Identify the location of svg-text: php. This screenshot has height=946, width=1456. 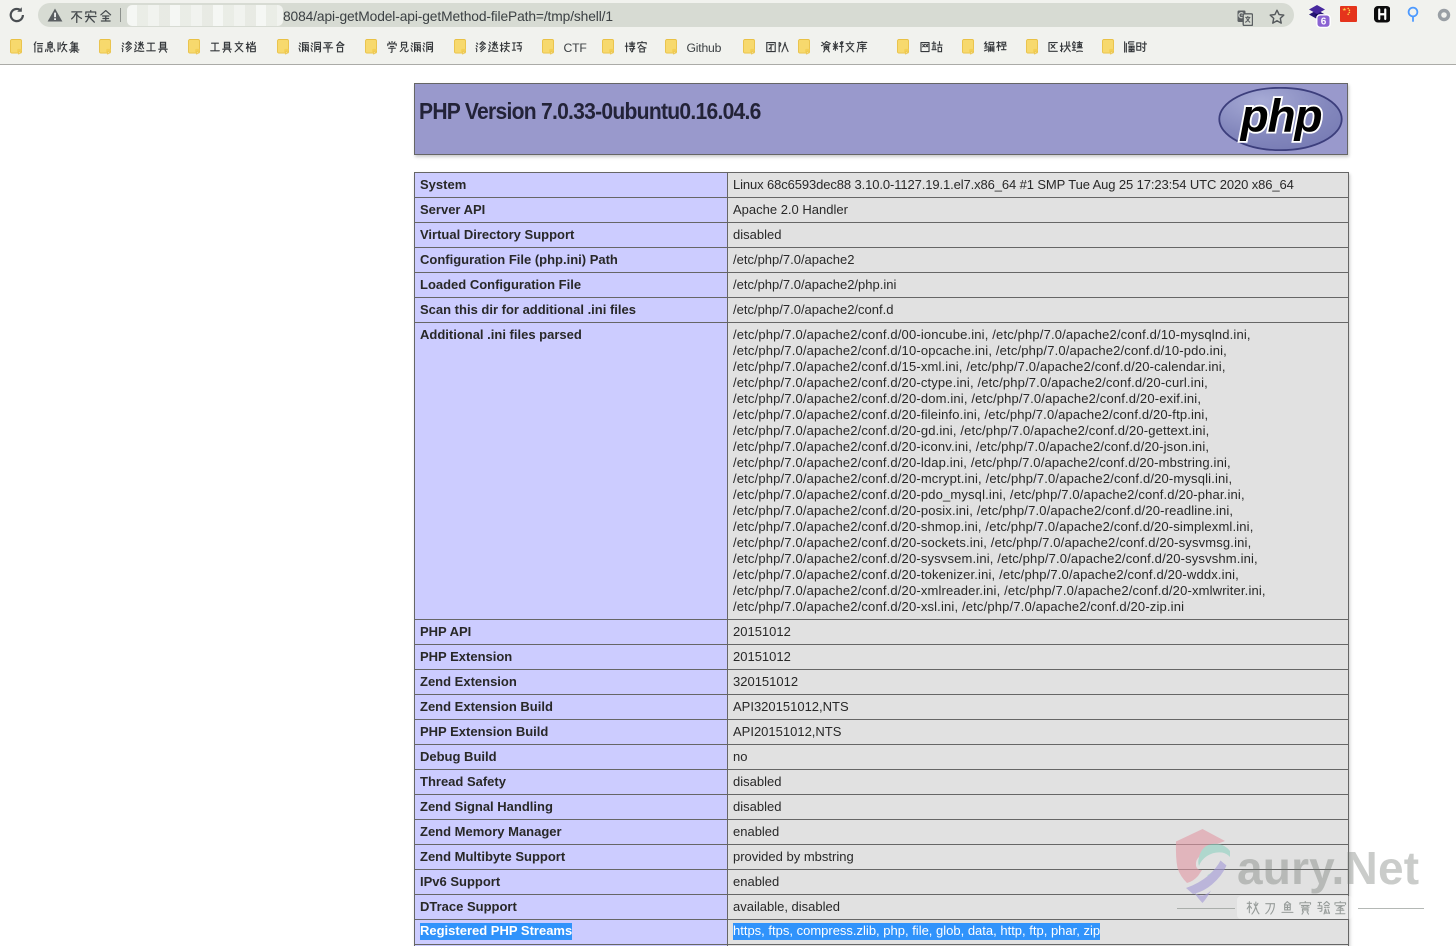
(1280, 116).